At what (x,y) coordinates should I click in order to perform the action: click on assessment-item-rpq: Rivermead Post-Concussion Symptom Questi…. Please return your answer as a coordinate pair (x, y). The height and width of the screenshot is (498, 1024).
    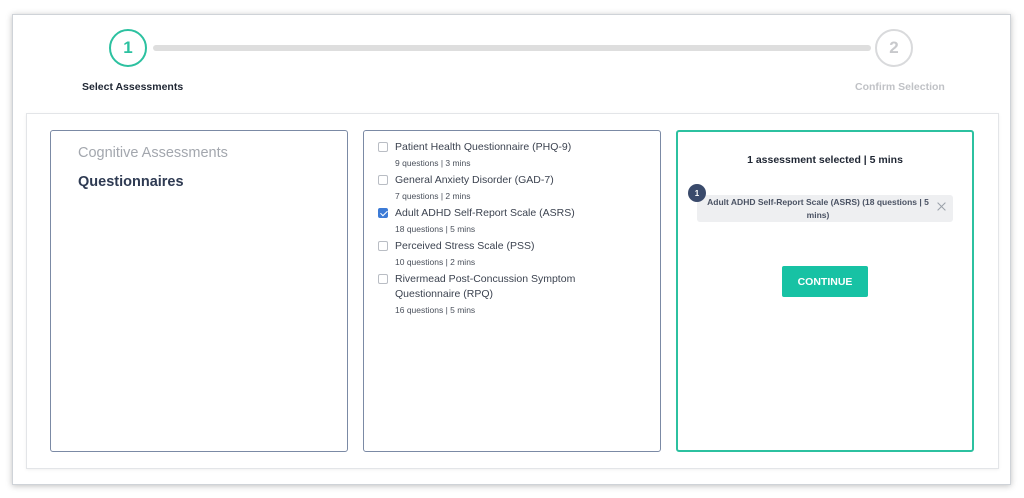
    Looking at the image, I should click on (483, 293).